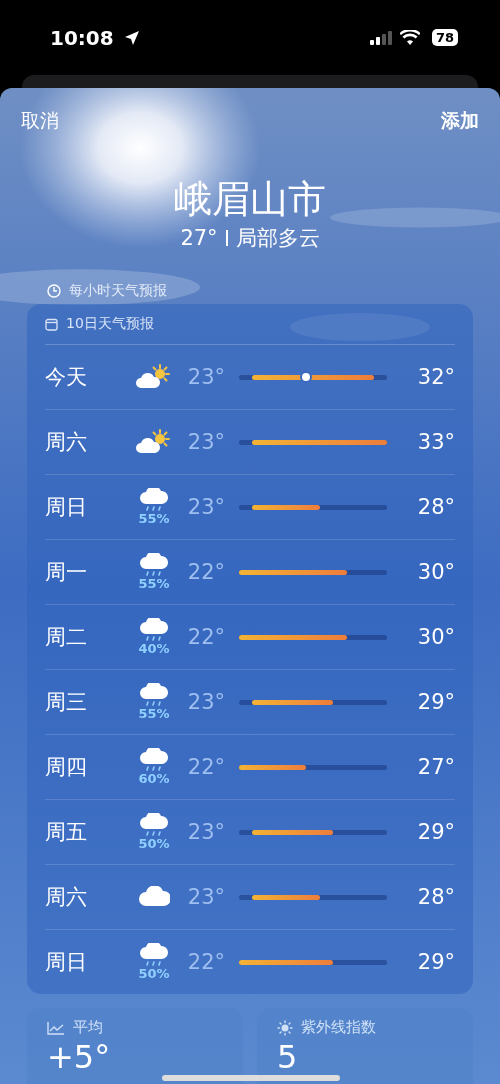 This screenshot has height=1084, width=500. I want to click on hourly-forecast-title: 每小时天气预报, so click(118, 291).